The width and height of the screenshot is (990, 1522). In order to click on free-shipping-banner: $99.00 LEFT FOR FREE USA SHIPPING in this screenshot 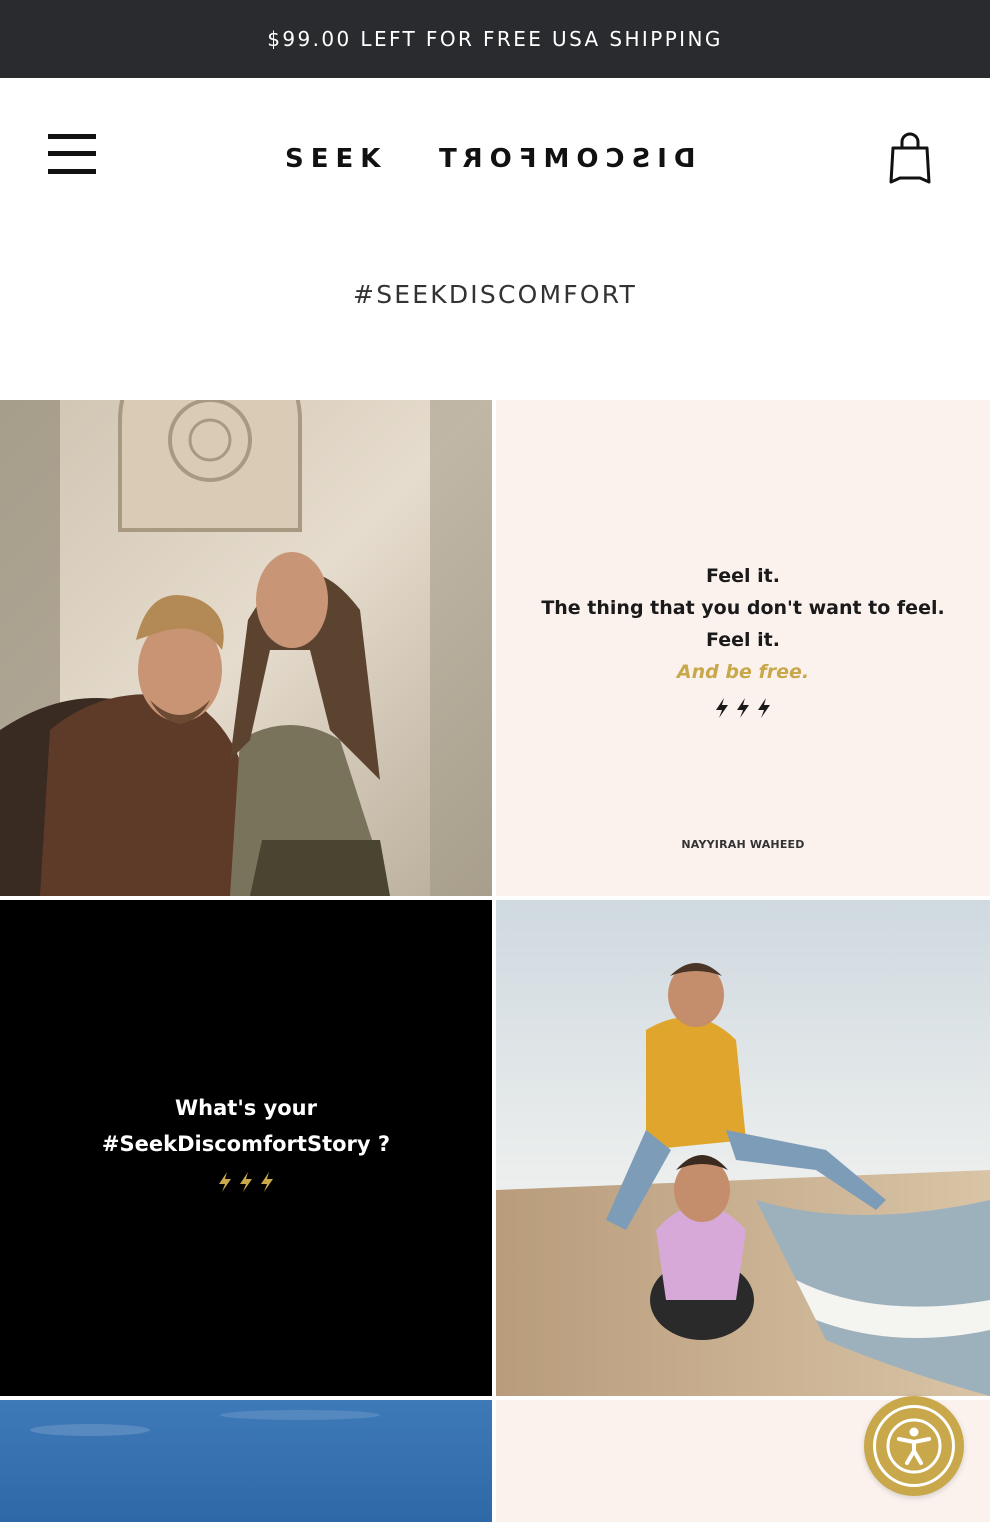, I will do `click(495, 39)`.